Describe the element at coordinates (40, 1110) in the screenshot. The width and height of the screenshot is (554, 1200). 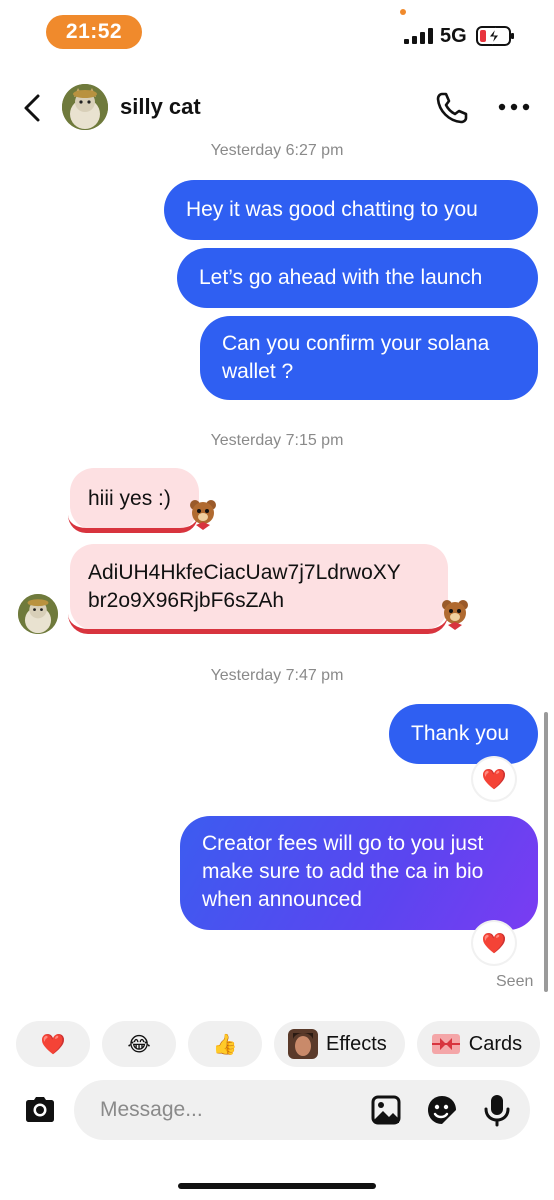
I see `camera-icon` at that location.